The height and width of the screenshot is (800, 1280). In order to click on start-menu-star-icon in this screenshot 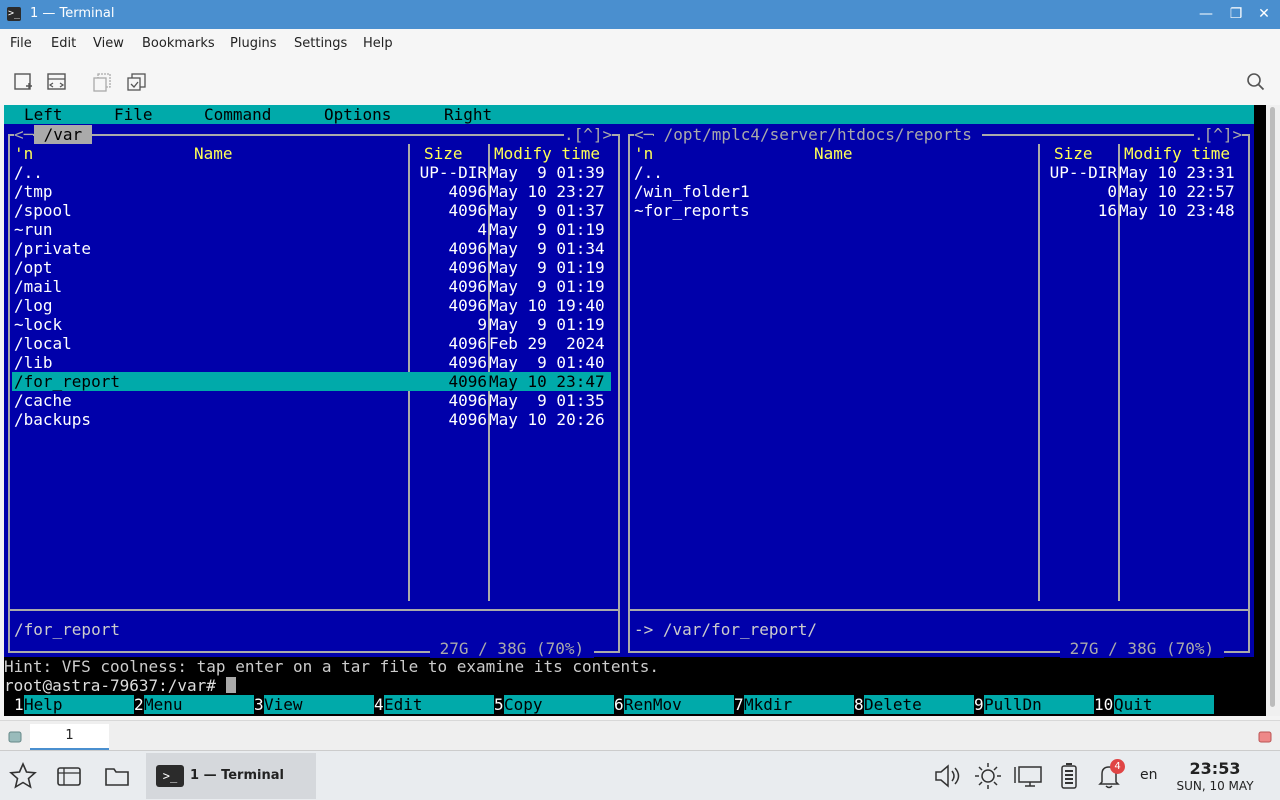, I will do `click(23, 776)`.